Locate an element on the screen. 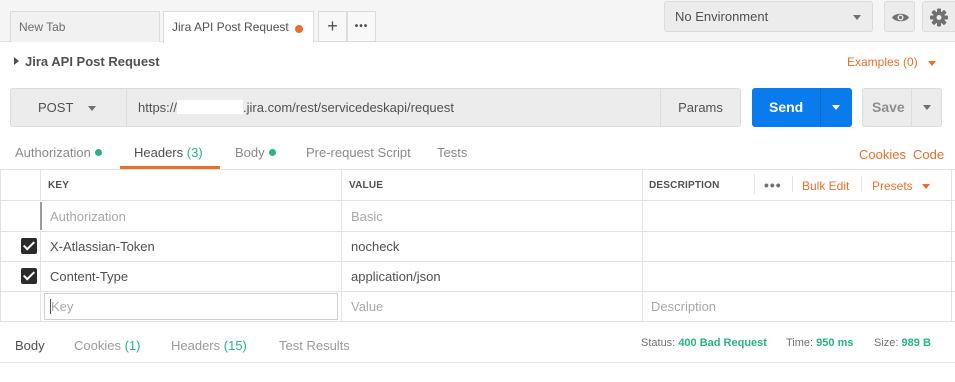  tab-tests-label: Tests is located at coordinates (452, 152).